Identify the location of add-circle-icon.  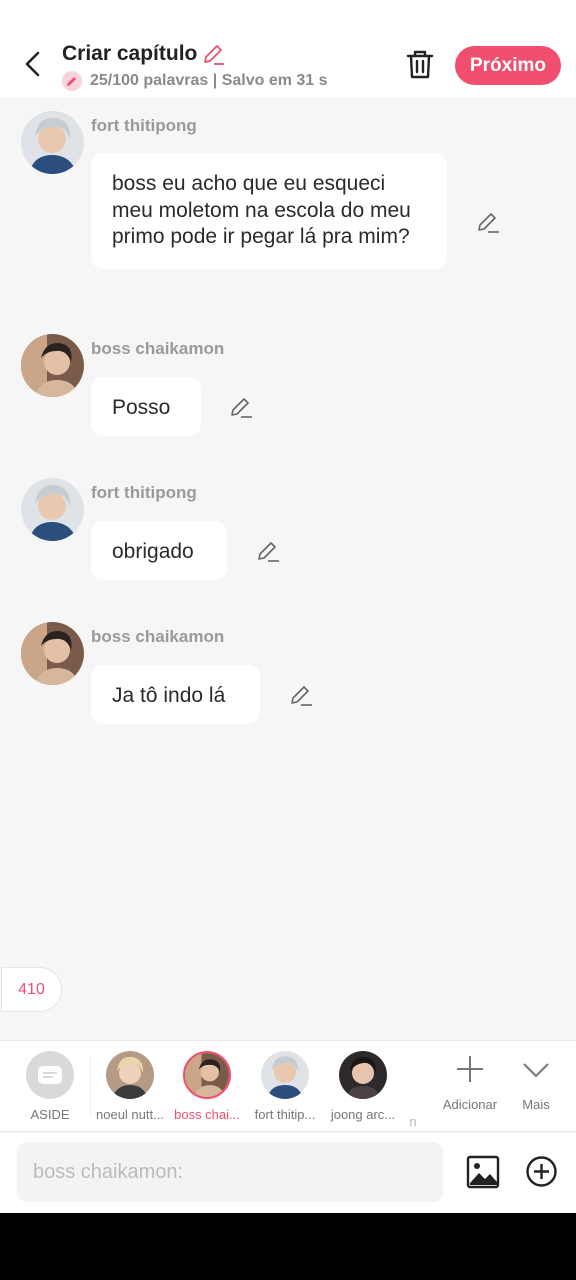
(541, 1171).